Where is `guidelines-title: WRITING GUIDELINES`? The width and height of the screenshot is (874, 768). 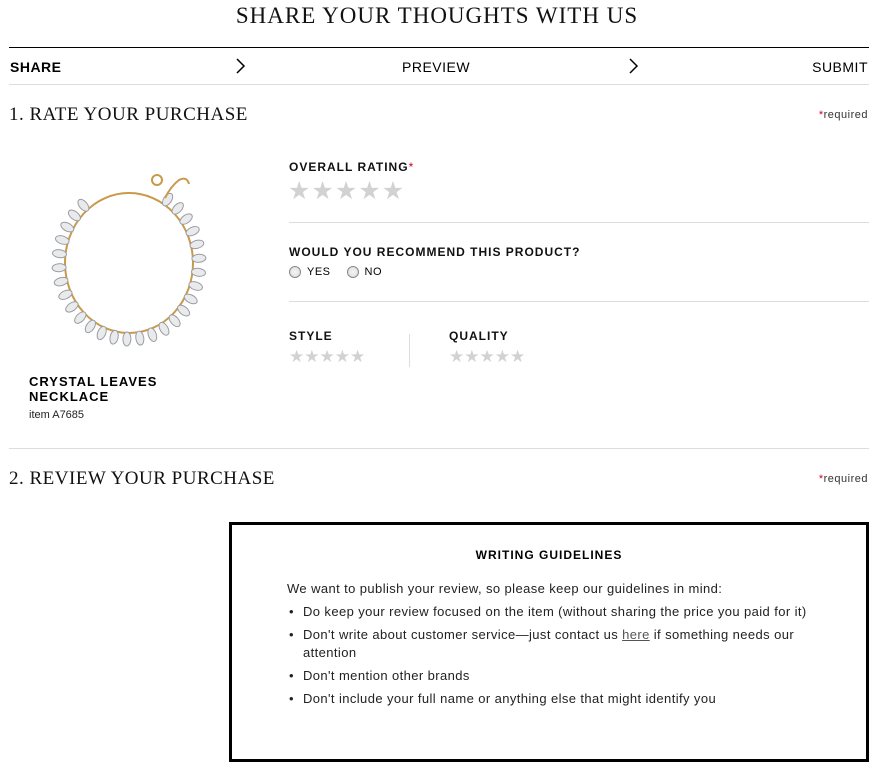 guidelines-title: WRITING GUIDELINES is located at coordinates (549, 555).